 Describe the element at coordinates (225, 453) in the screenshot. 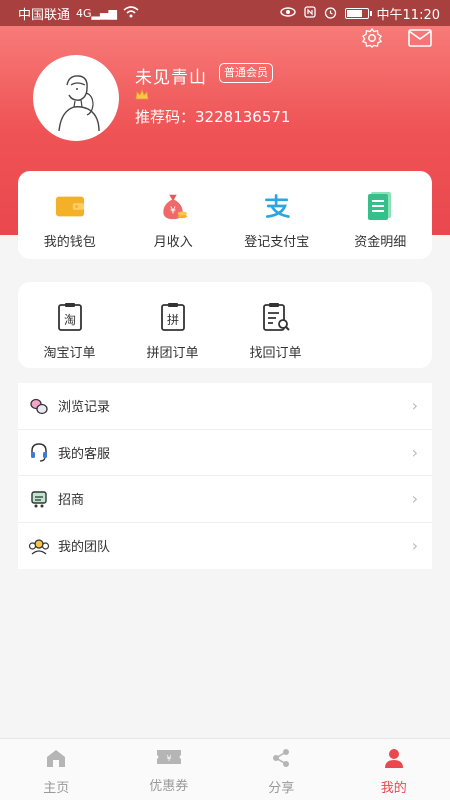

I see `menu-item-customer-service: 我的客服 ›` at that location.